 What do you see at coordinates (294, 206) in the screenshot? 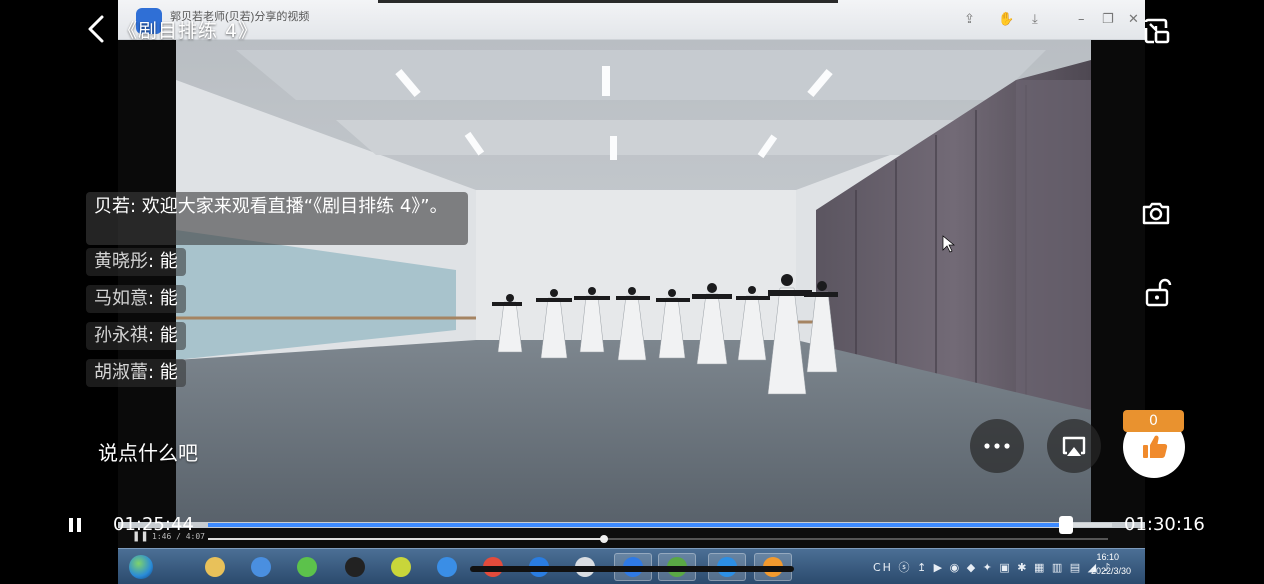
I see `chat-text: 欢迎大家来观看直播“《剧目排练 4》”。` at bounding box center [294, 206].